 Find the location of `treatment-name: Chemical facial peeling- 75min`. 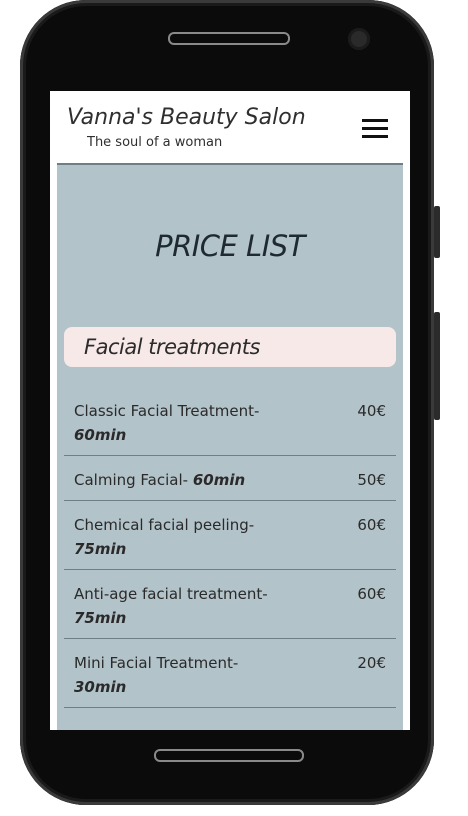

treatment-name: Chemical facial peeling- 75min is located at coordinates (164, 537).